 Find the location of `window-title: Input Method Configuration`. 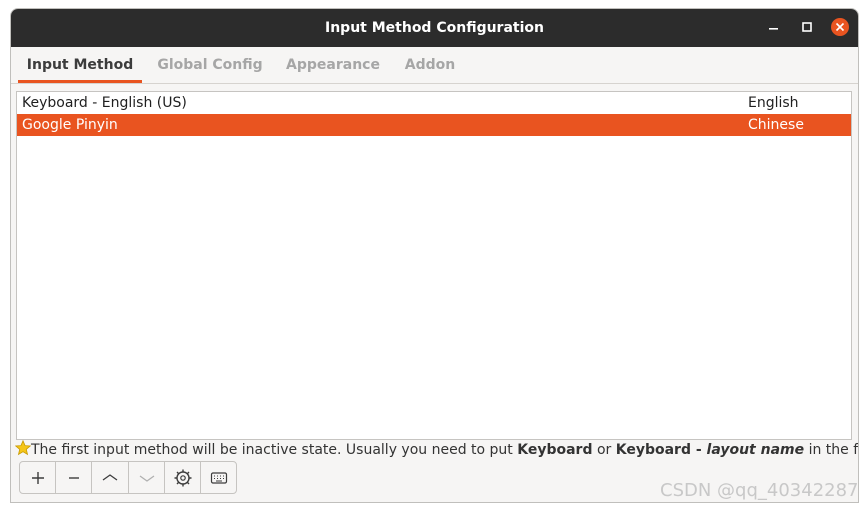

window-title: Input Method Configuration is located at coordinates (434, 28).